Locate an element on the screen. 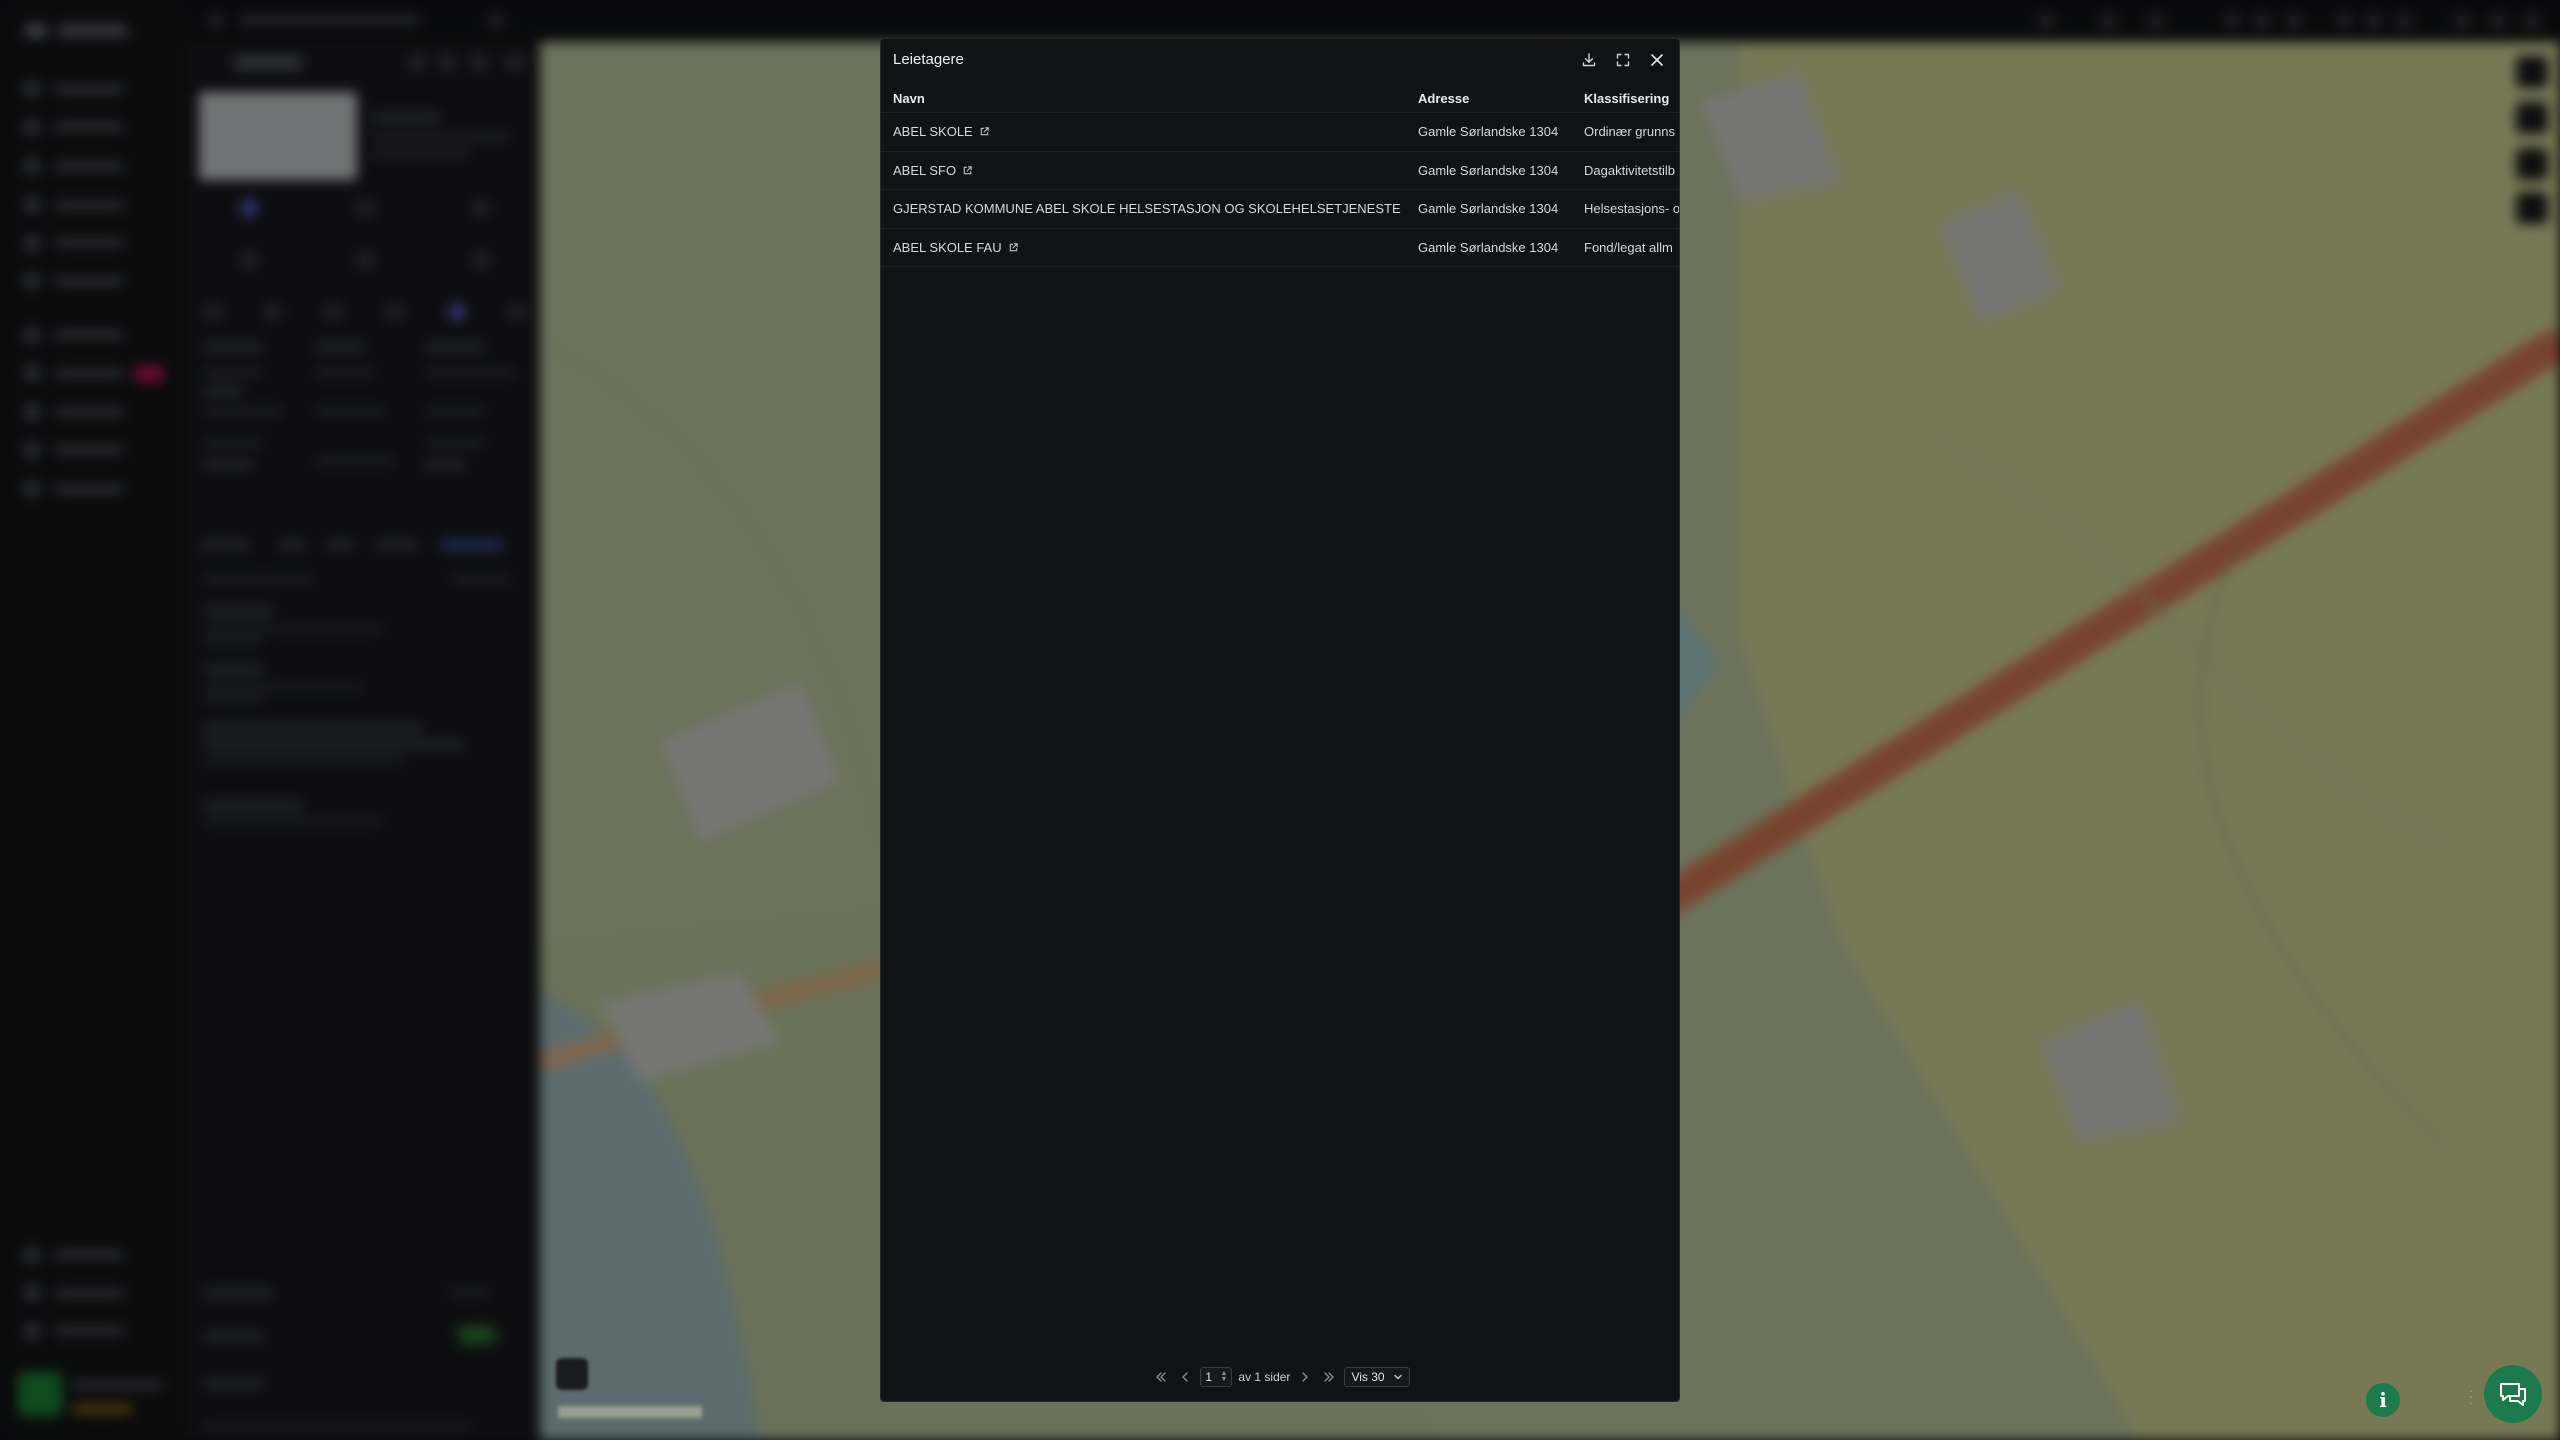 Image resolution: width=2560 pixels, height=1440 pixels. column-header-klassifisering: Klassifisering is located at coordinates (1631, 98).